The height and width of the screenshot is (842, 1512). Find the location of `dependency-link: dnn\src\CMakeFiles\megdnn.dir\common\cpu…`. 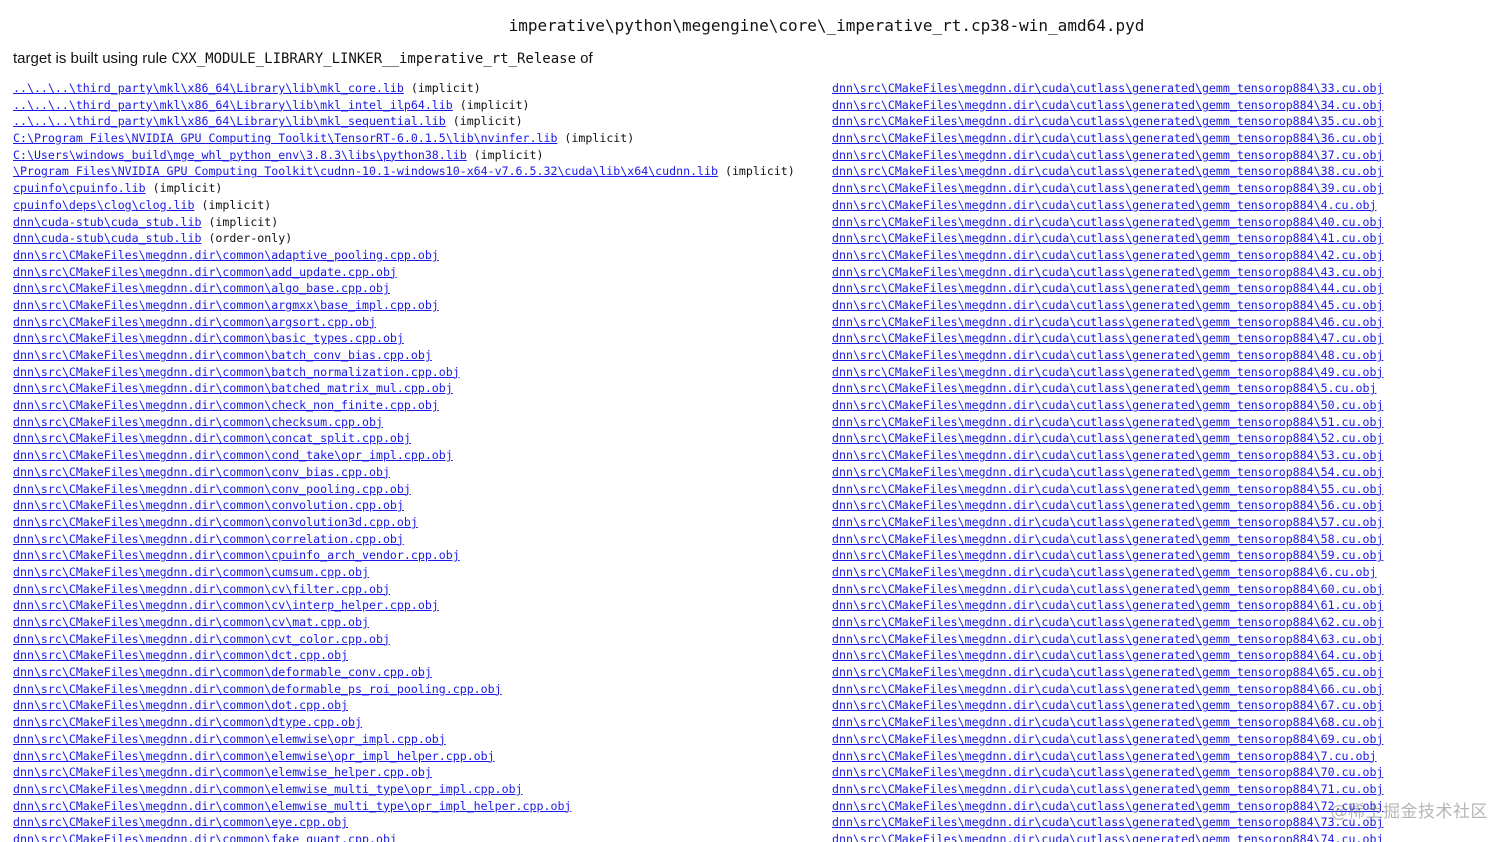

dependency-link: dnn\src\CMakeFiles\megdnn.dir\common\cpu… is located at coordinates (236, 555).